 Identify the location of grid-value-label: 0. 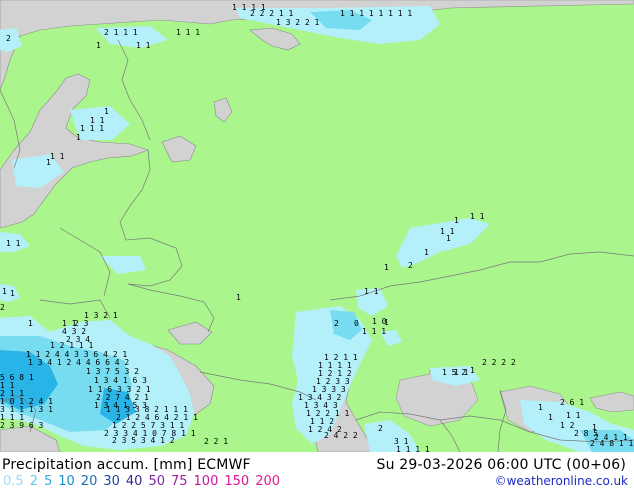
(356, 323).